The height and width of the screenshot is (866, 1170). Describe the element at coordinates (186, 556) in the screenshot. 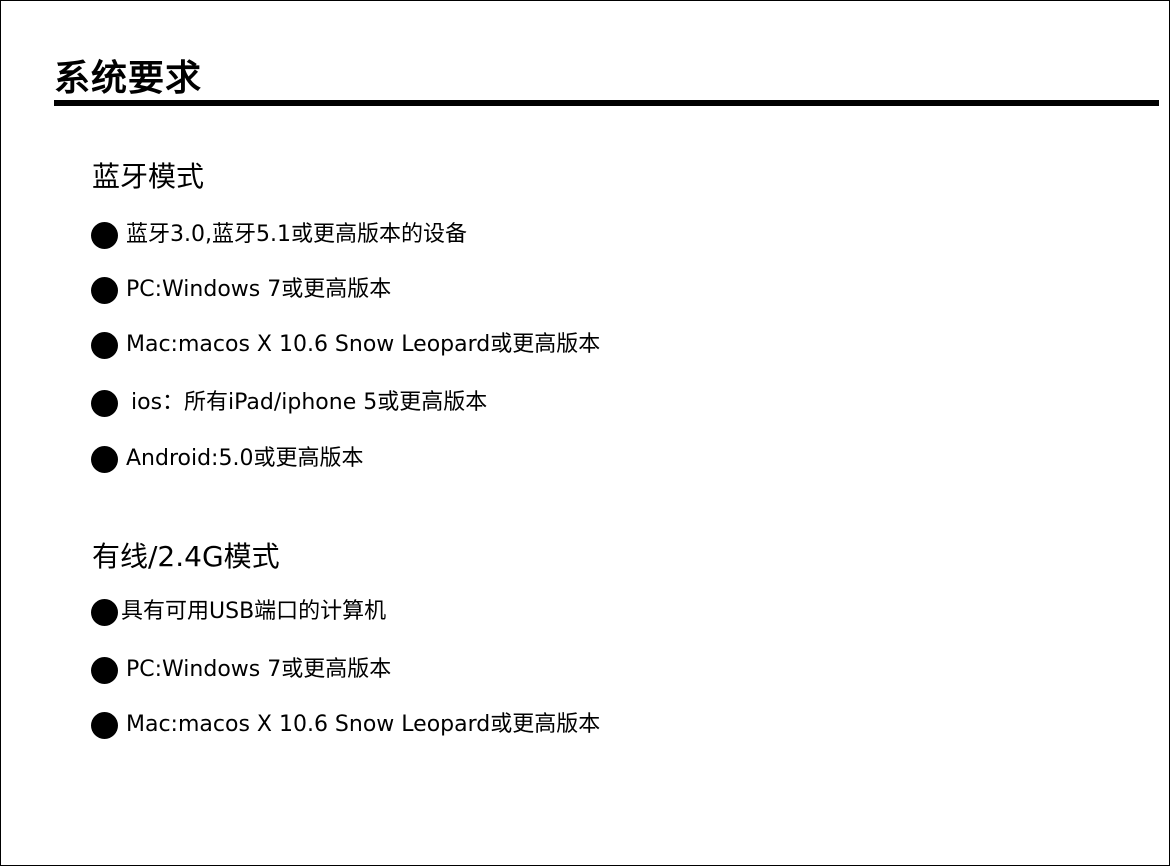

I see `section-title-wired: 有线/2.4G模式` at that location.